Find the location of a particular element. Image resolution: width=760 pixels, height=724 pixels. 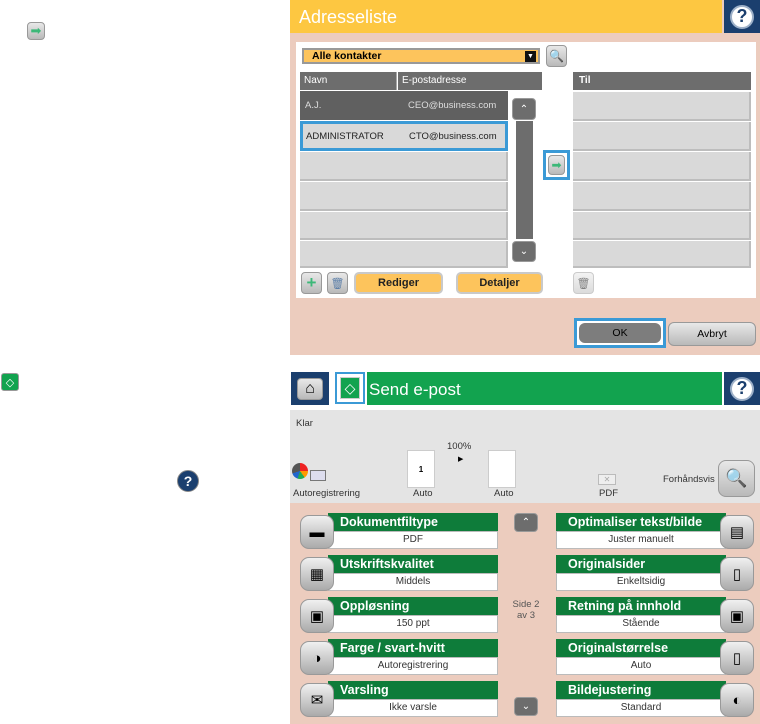

page-icon is located at coordinates (318, 475).